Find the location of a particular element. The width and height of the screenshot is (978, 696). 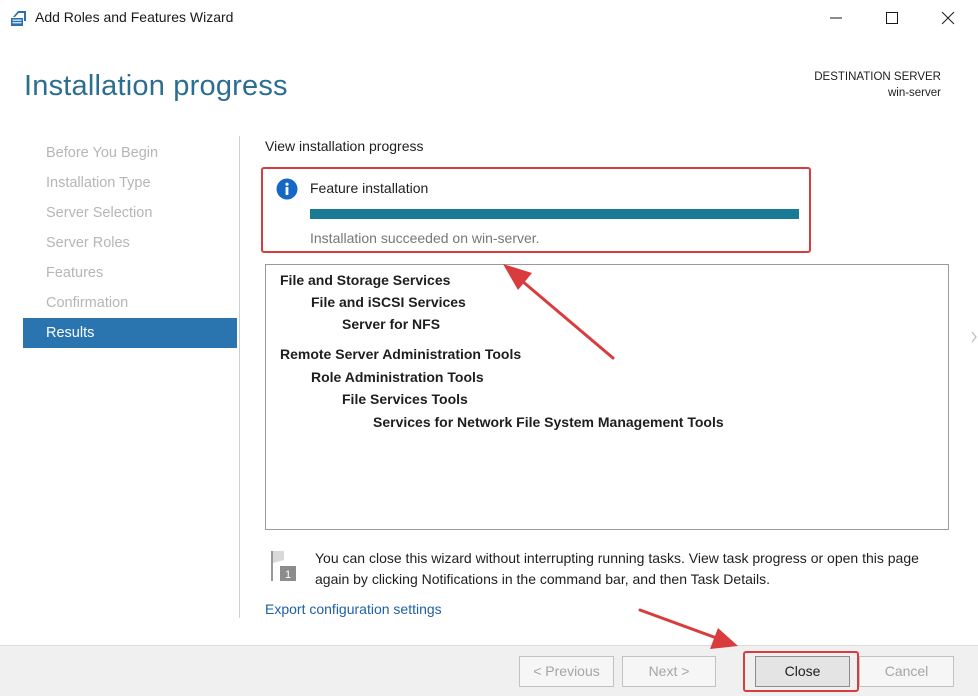

annotation-highlight-progress is located at coordinates (536, 210).